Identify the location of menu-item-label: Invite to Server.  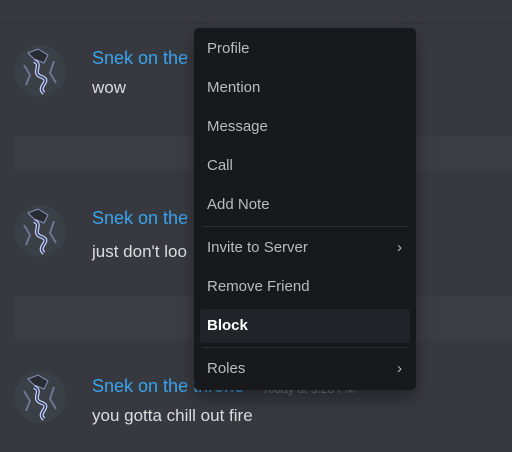
(257, 247).